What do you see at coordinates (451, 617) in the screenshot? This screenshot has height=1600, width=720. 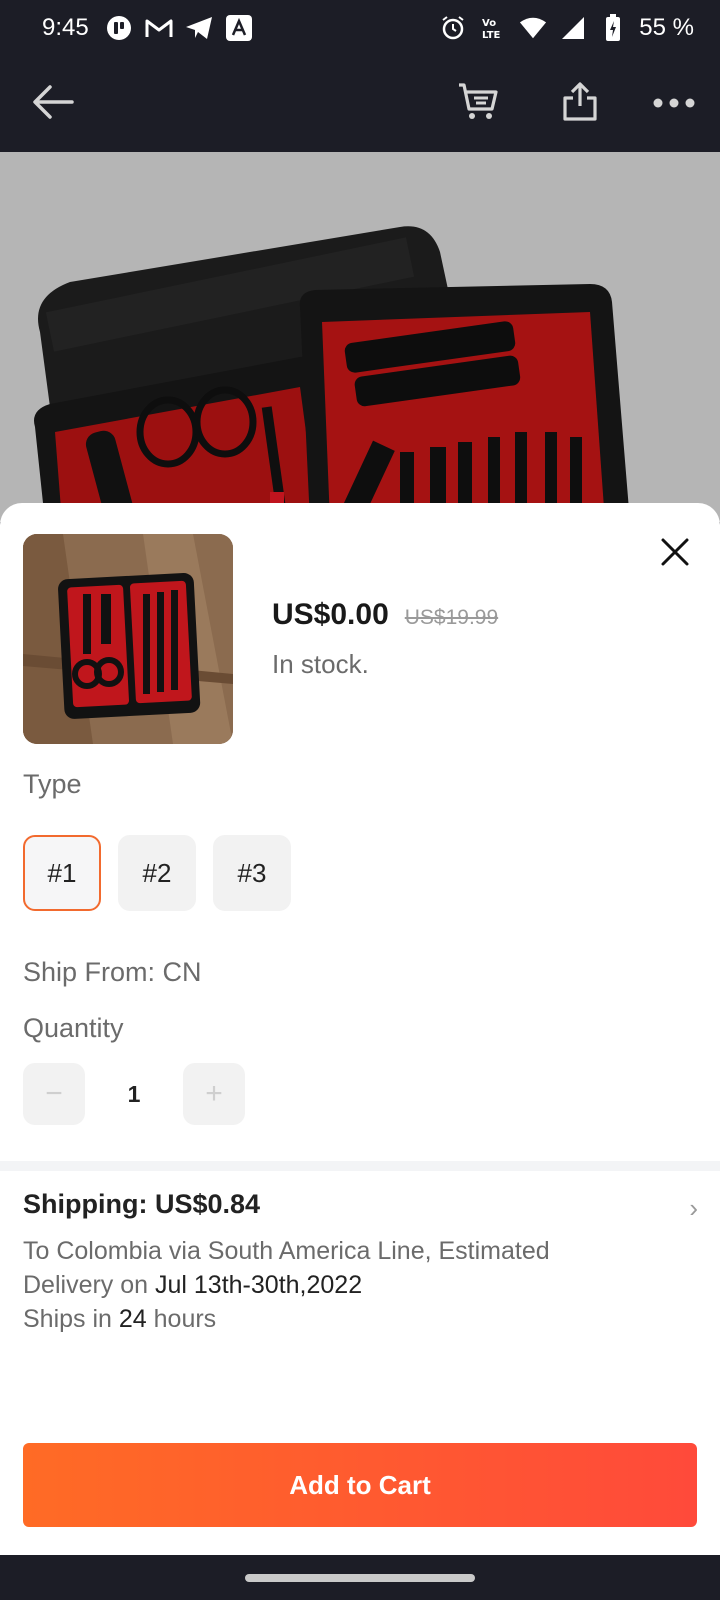 I see `original-price: US$19.99` at bounding box center [451, 617].